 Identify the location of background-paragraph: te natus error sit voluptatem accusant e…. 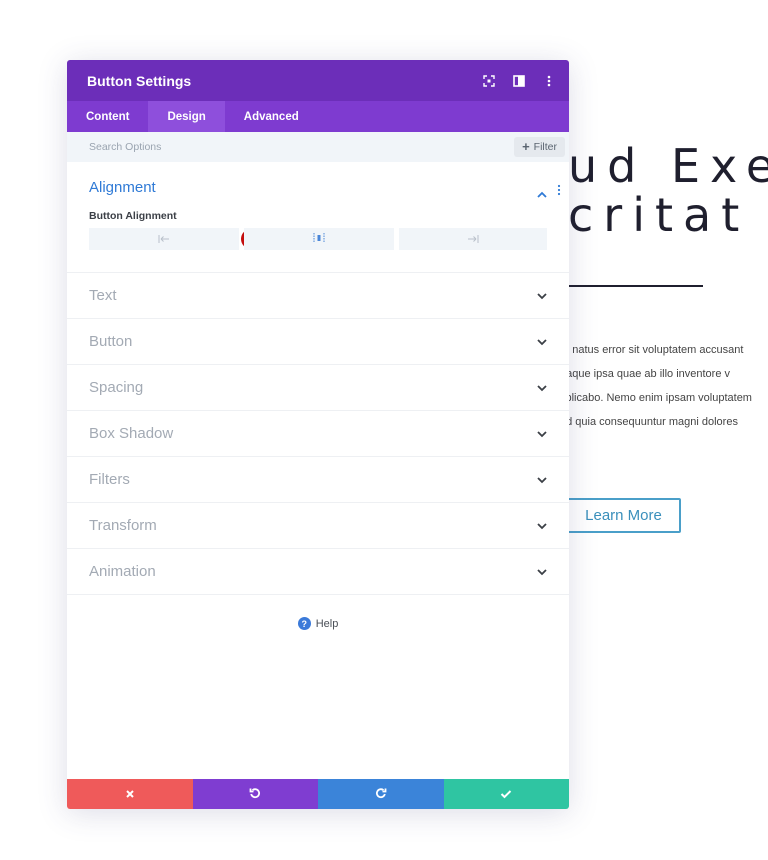
(664, 386).